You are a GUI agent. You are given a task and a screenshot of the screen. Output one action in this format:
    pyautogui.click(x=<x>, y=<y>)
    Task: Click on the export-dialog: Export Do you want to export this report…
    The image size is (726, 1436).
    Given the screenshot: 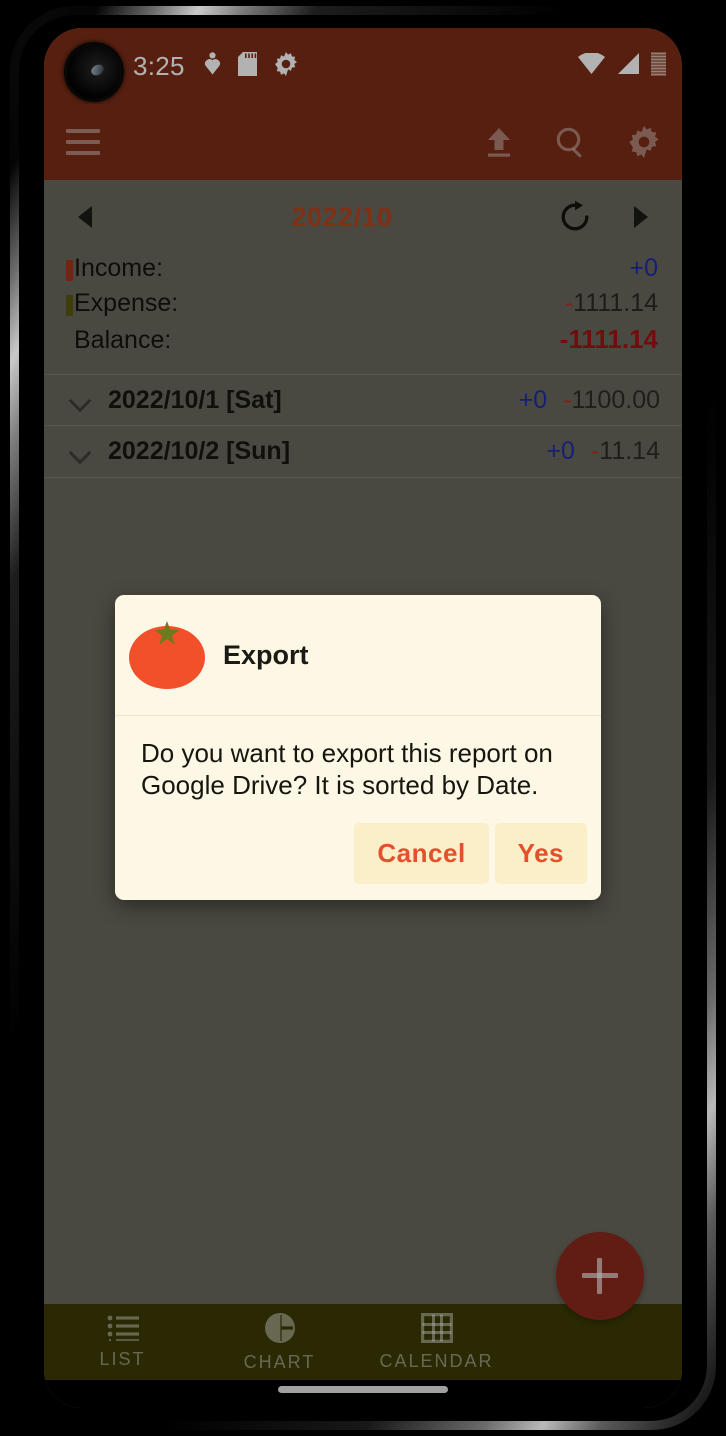 What is the action you would take?
    pyautogui.click(x=358, y=748)
    